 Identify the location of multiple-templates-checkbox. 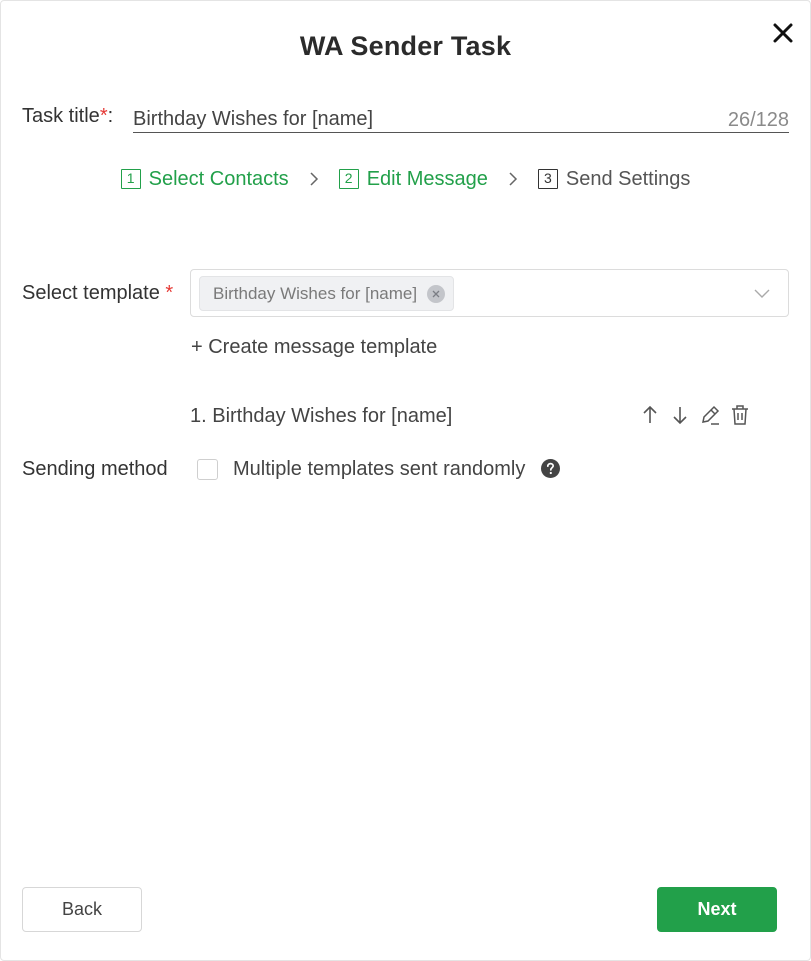
(207, 469).